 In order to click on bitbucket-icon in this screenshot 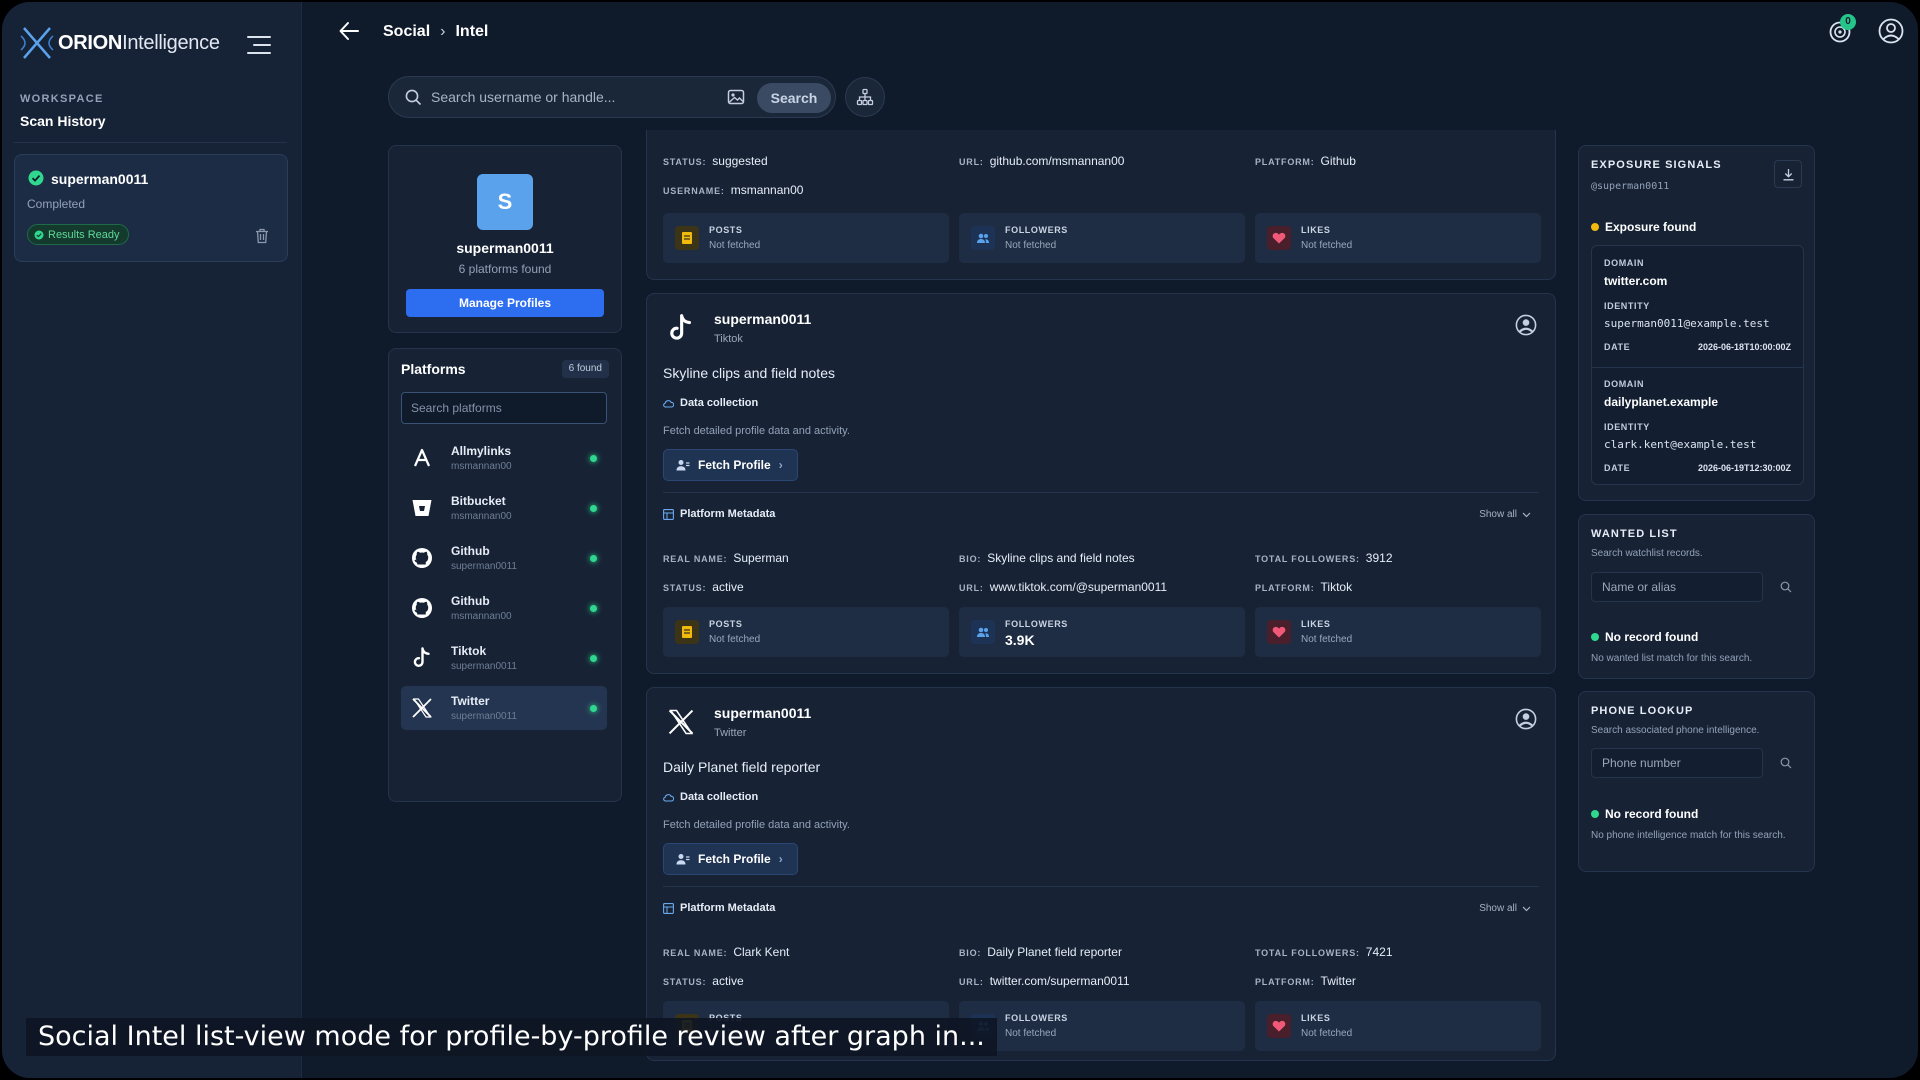, I will do `click(422, 508)`.